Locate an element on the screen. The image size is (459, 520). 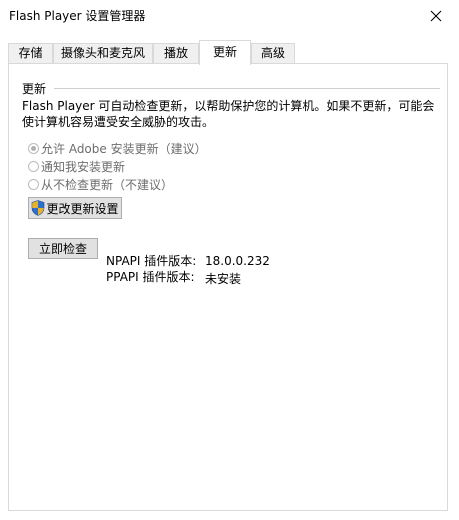
ppapi-version-value: 未安装 is located at coordinates (223, 279).